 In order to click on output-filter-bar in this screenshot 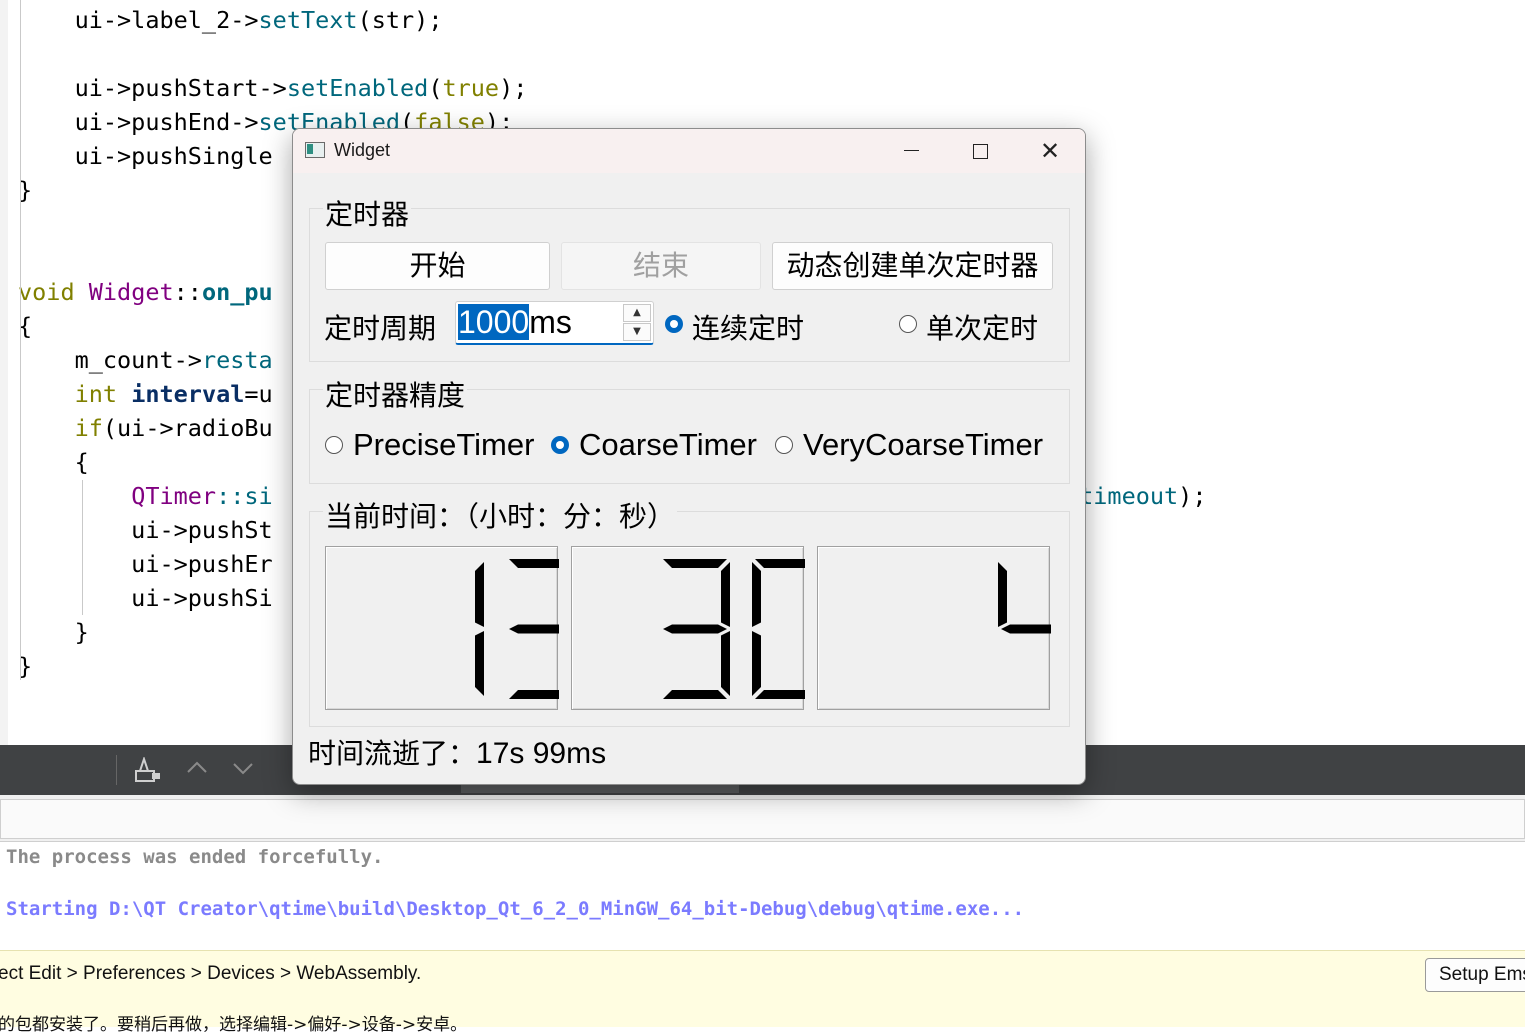, I will do `click(762, 818)`.